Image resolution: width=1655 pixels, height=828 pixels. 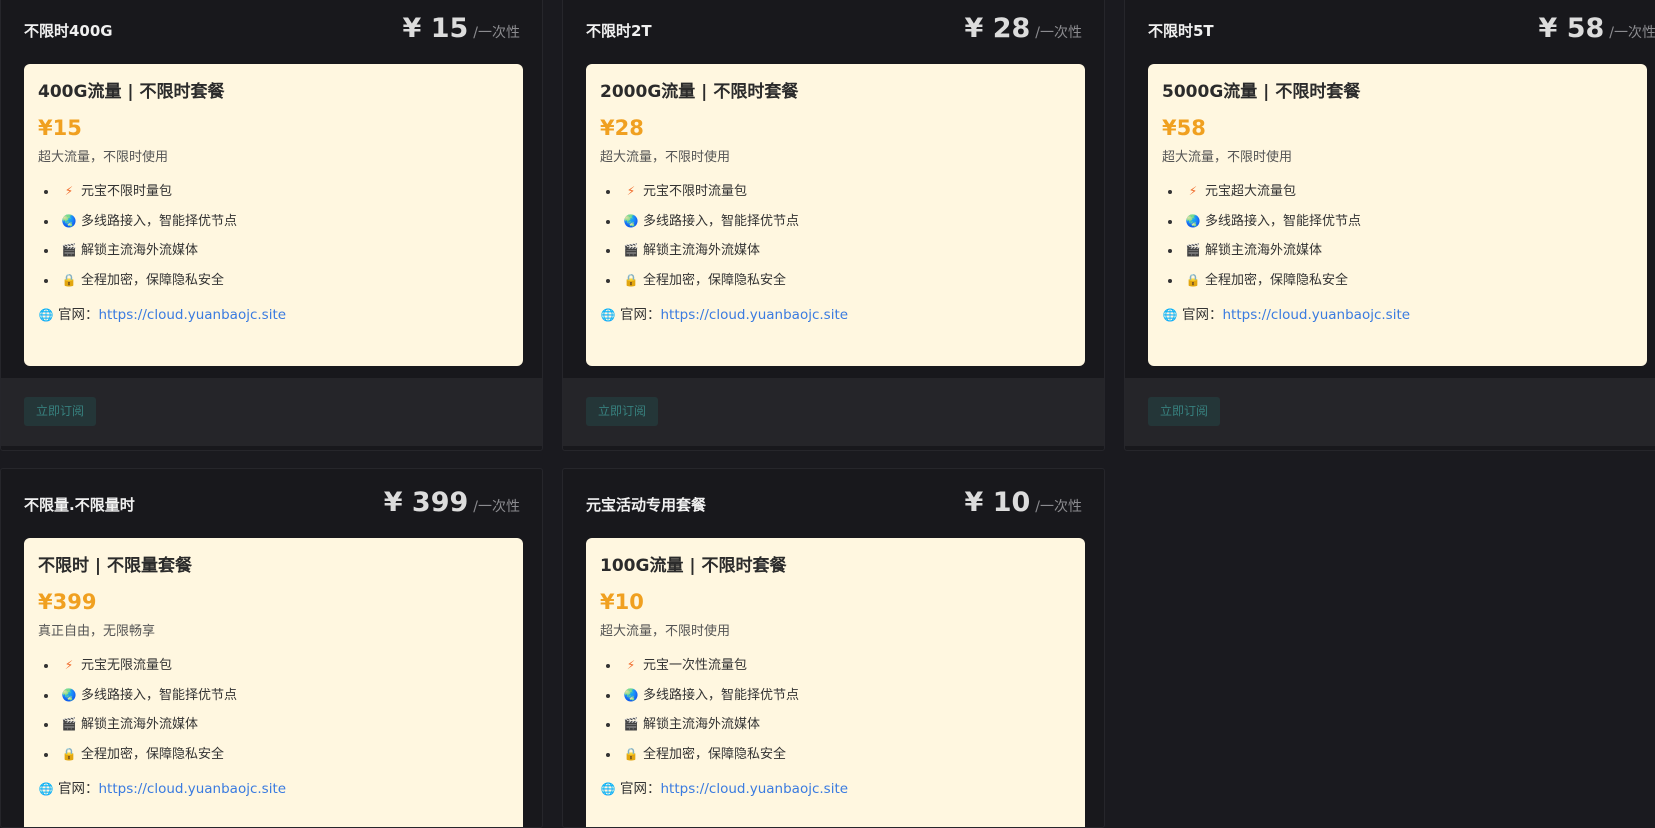 I want to click on feature-item: ⚡元宝不限时流量包, so click(x=845, y=192).